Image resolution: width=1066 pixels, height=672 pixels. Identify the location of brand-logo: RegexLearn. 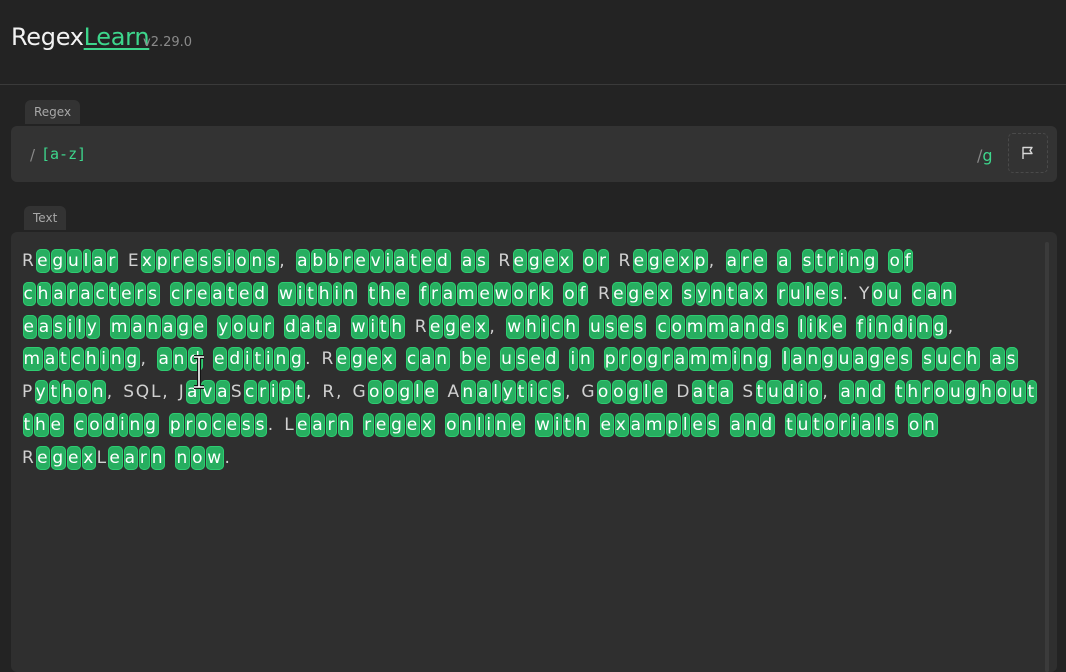
(80, 37).